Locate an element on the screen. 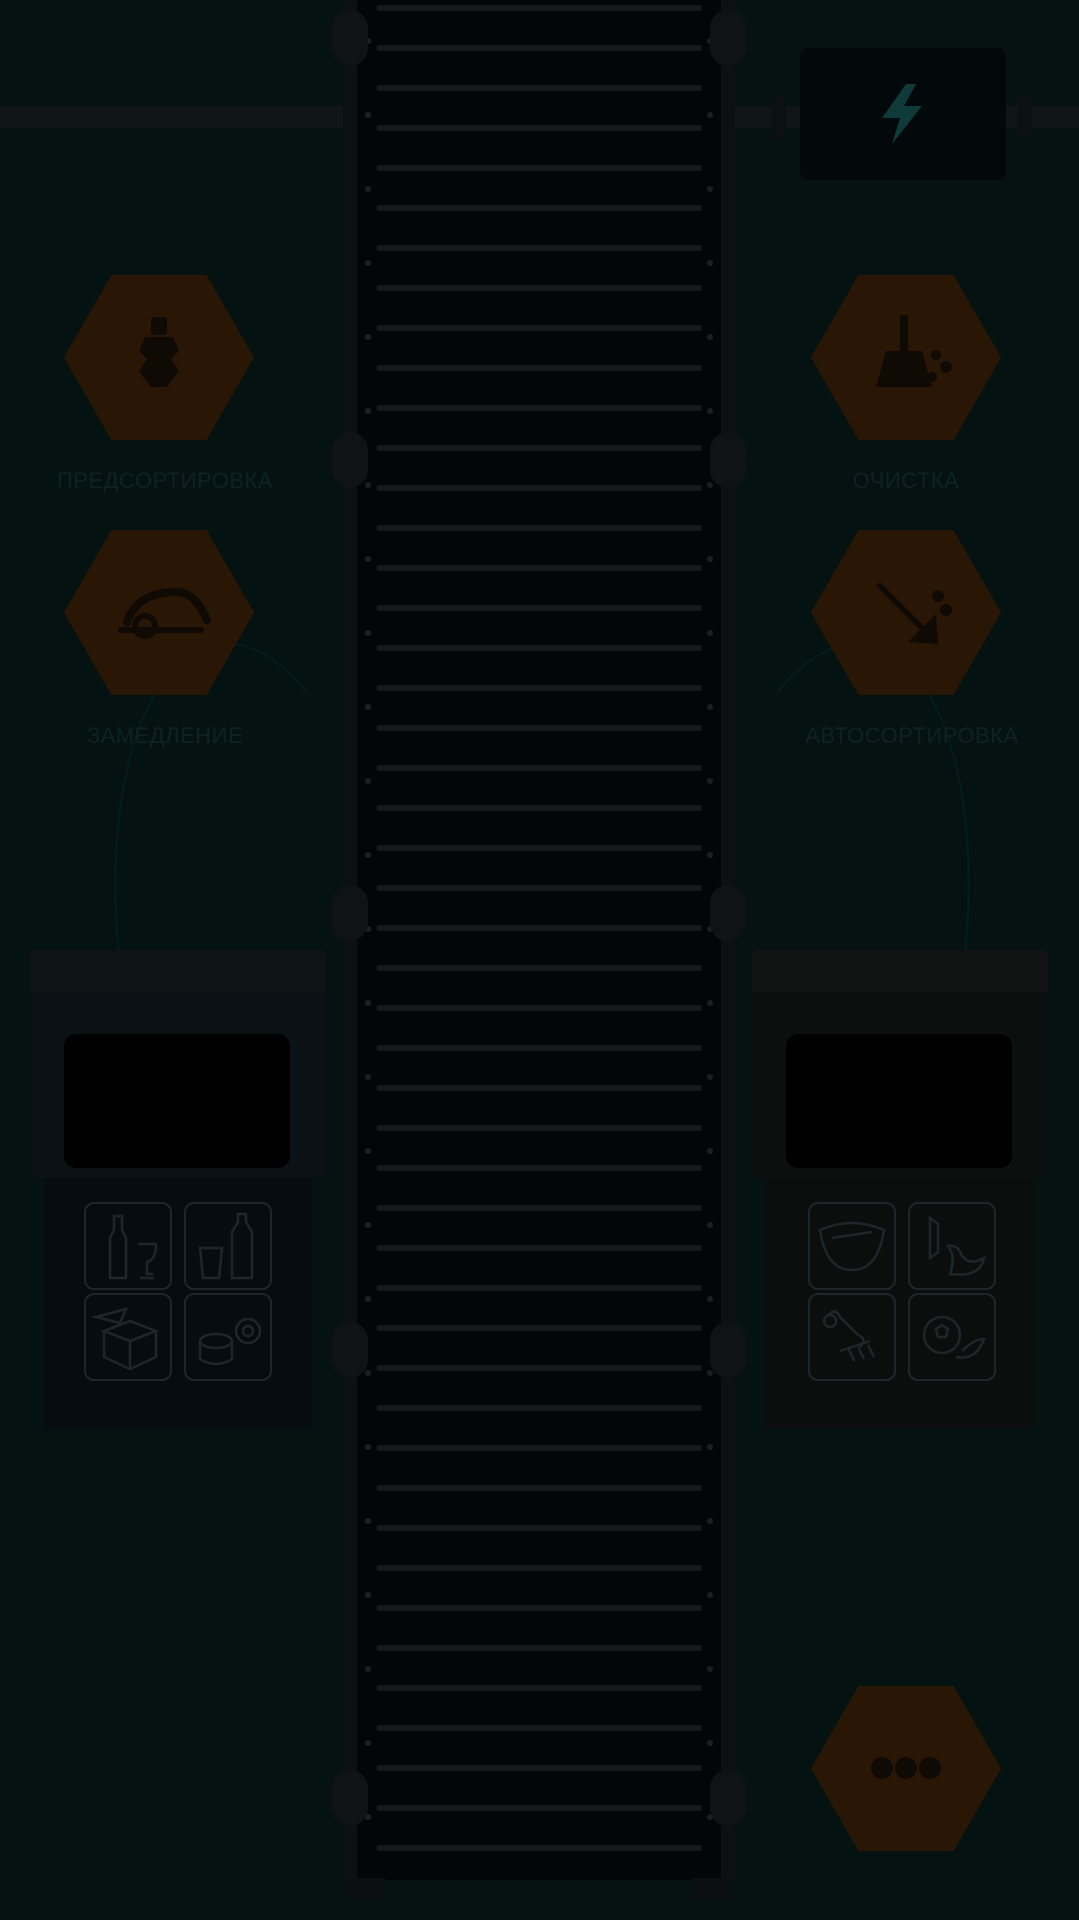 The height and width of the screenshot is (1920, 1079). broom-icon is located at coordinates (914, 351).